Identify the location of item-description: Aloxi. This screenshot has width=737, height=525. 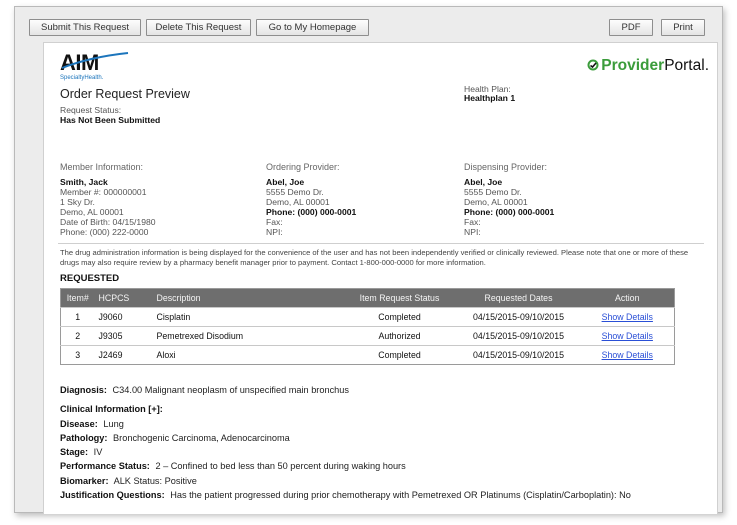
(247, 355).